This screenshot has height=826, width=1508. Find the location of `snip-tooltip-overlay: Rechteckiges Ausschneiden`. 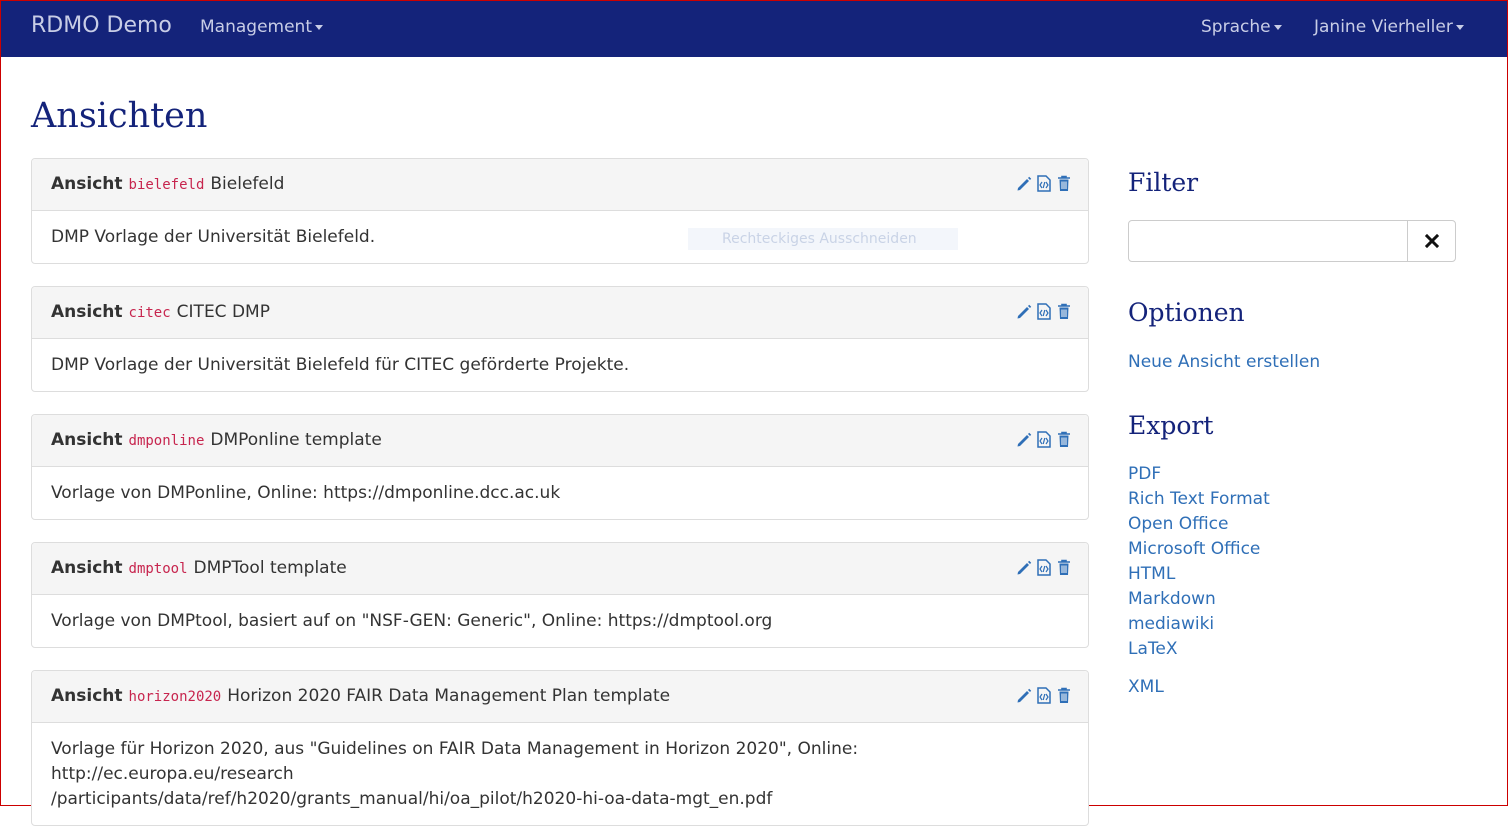

snip-tooltip-overlay: Rechteckiges Ausschneiden is located at coordinates (823, 239).